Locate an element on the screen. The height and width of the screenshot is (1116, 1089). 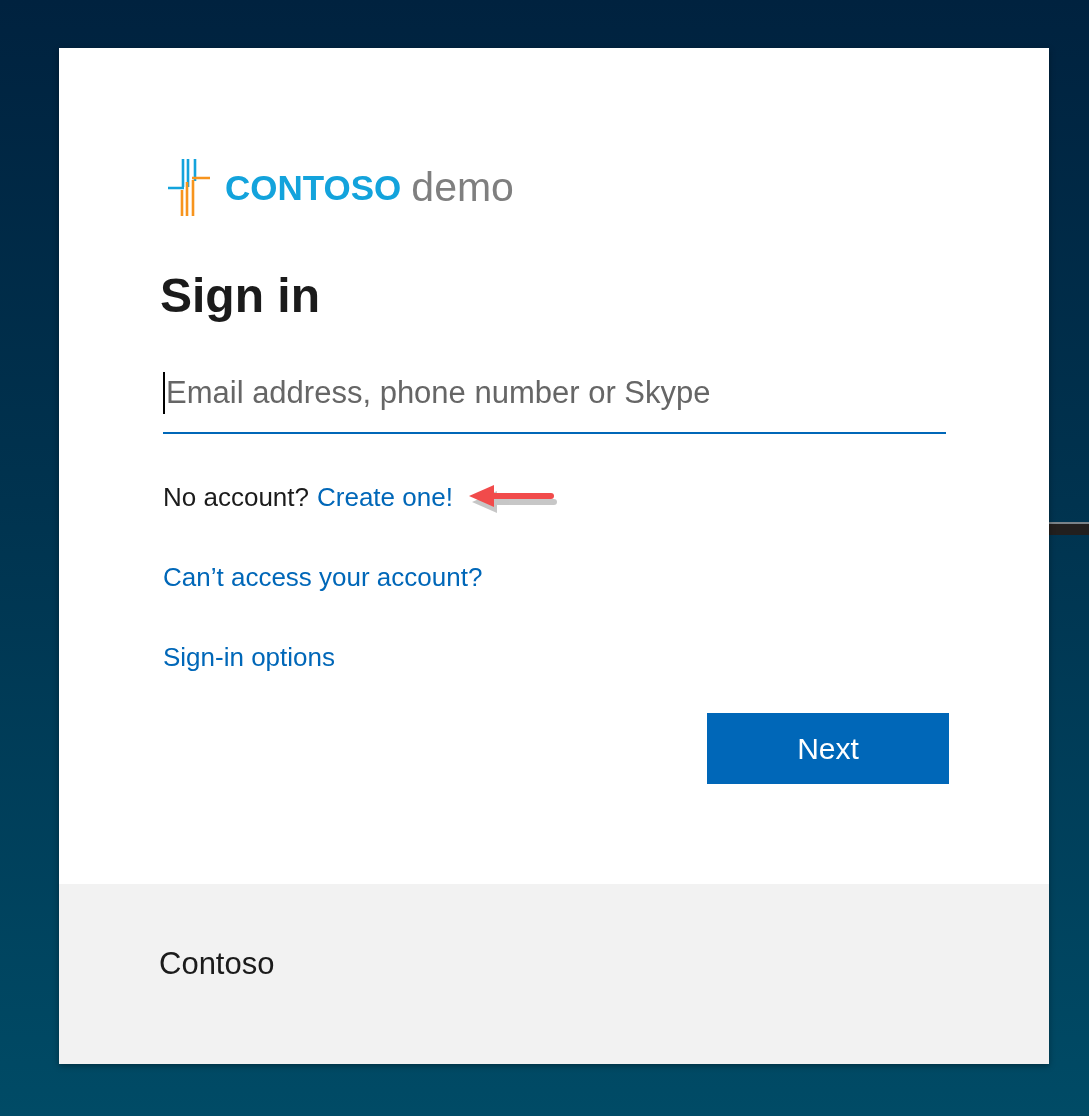
email-input-field: Email address, phone number or Skype is located at coordinates (554, 403).